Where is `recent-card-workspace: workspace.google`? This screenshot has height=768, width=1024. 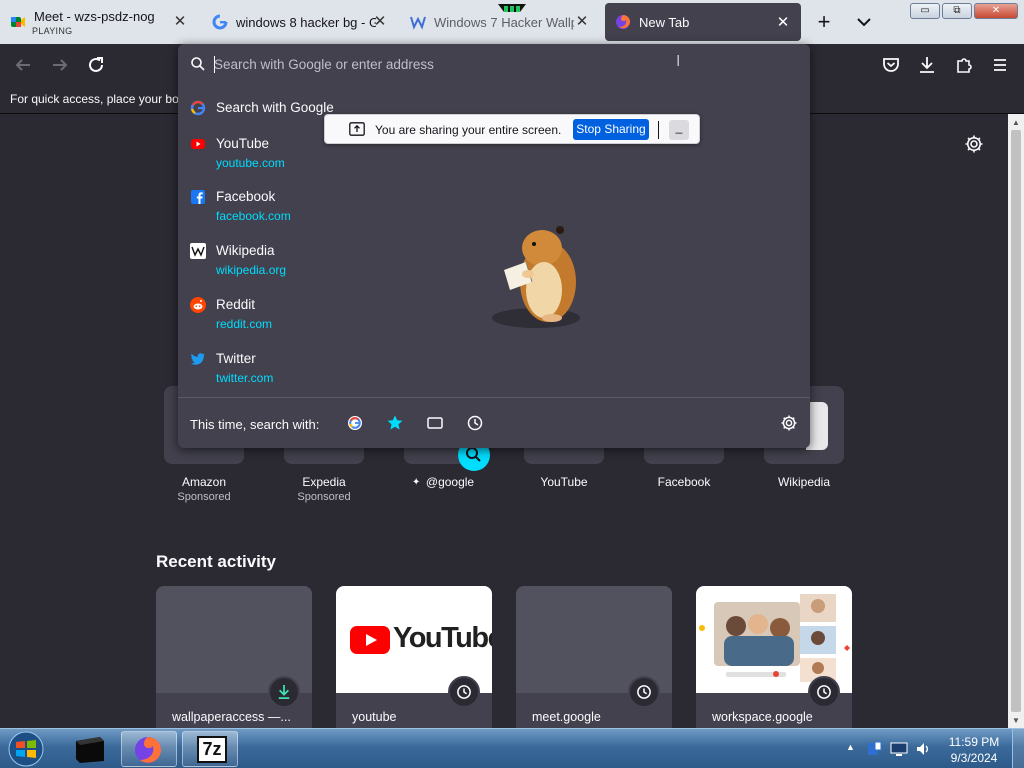 recent-card-workspace: workspace.google is located at coordinates (774, 657).